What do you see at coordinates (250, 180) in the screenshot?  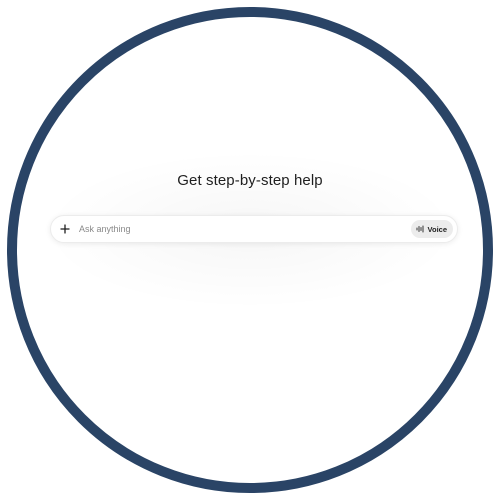 I see `page-title: Get step-by-step help` at bounding box center [250, 180].